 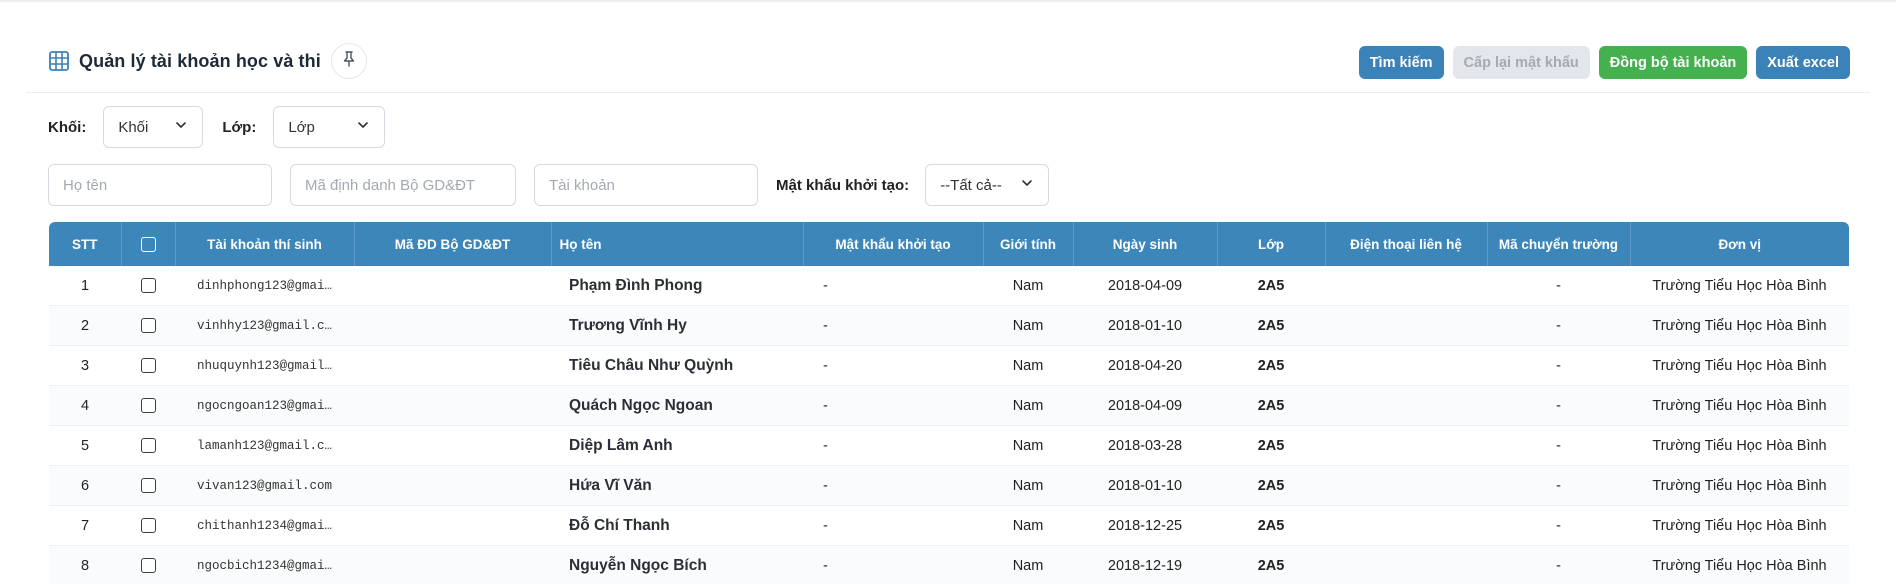 What do you see at coordinates (1673, 62) in the screenshot?
I see `sync-accounts-button: Đồng bộ tài khoản` at bounding box center [1673, 62].